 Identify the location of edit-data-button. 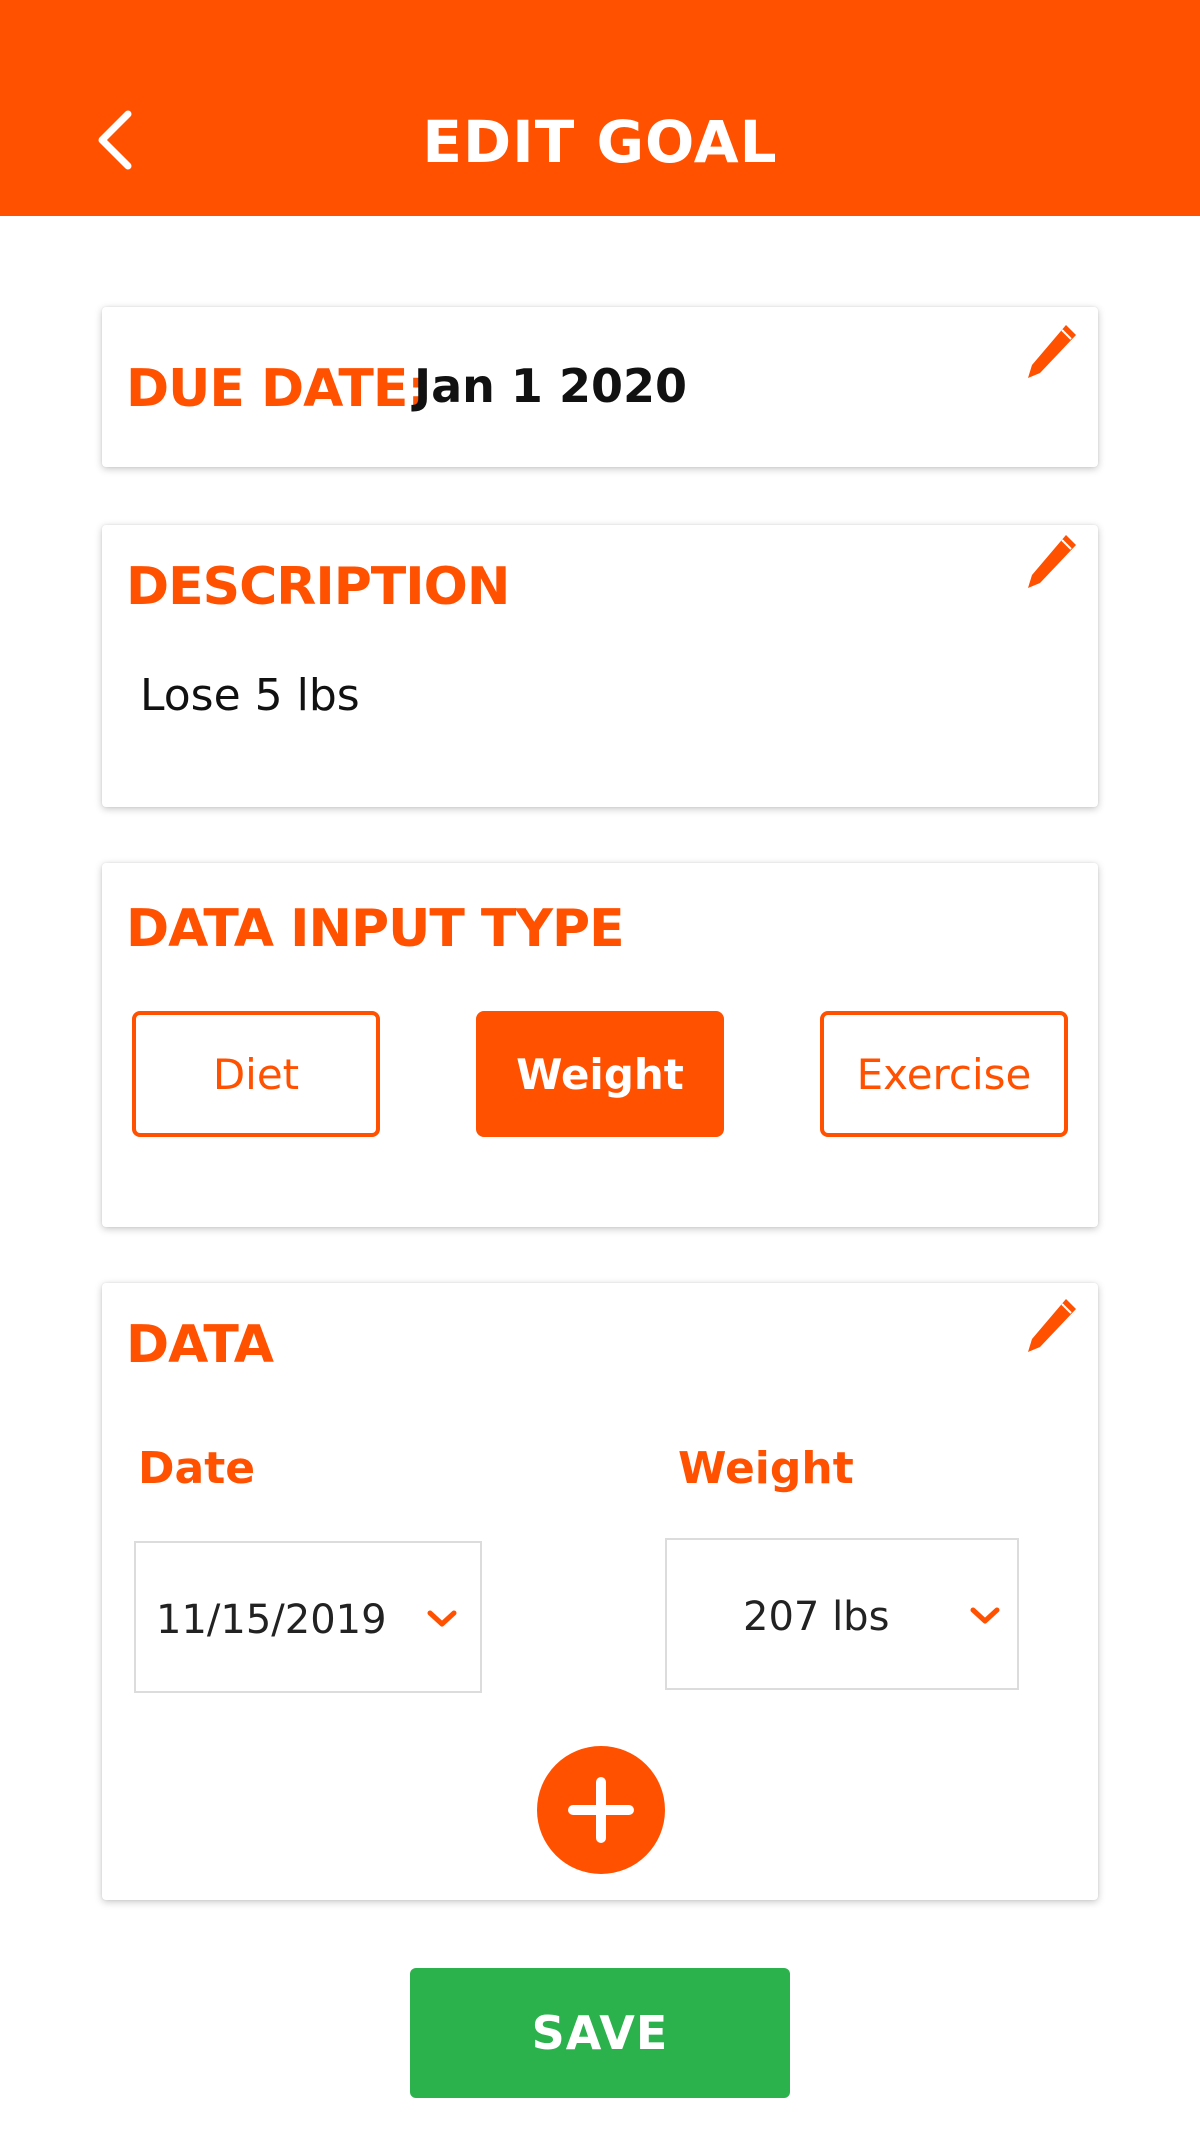
(1051, 1326).